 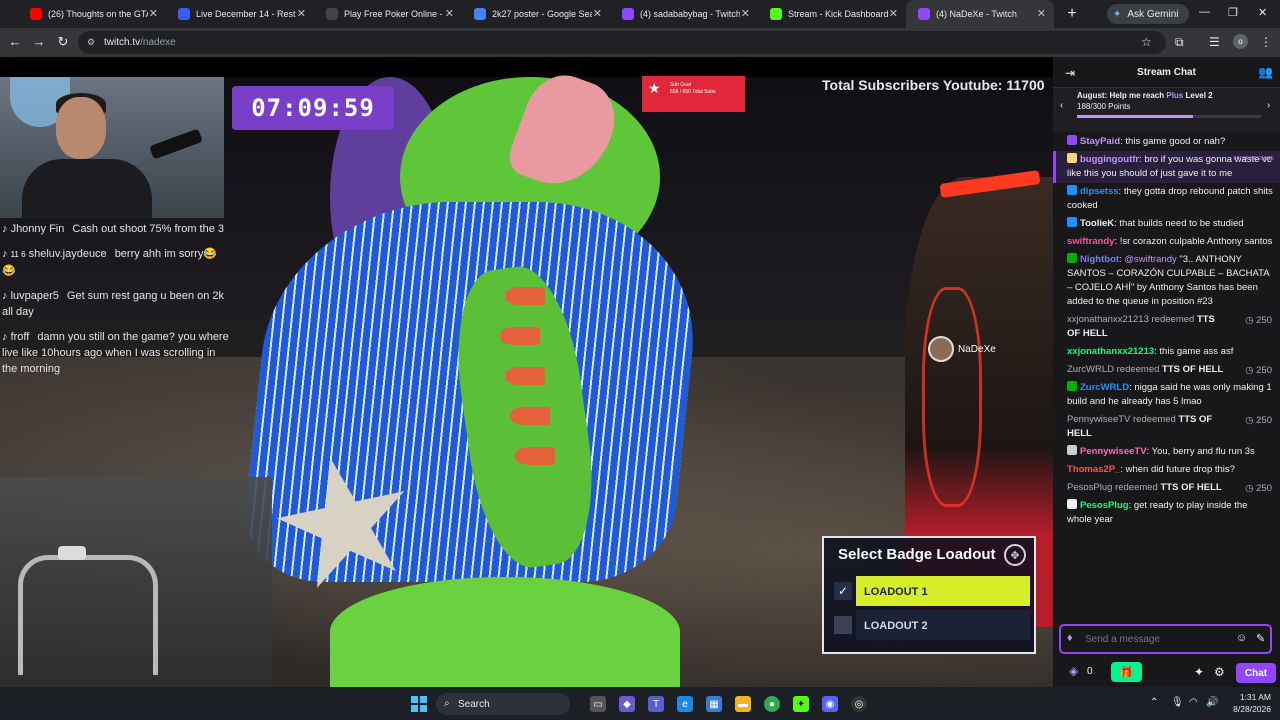 What do you see at coordinates (1100, 141) in the screenshot?
I see `chat-username: StayPaid` at bounding box center [1100, 141].